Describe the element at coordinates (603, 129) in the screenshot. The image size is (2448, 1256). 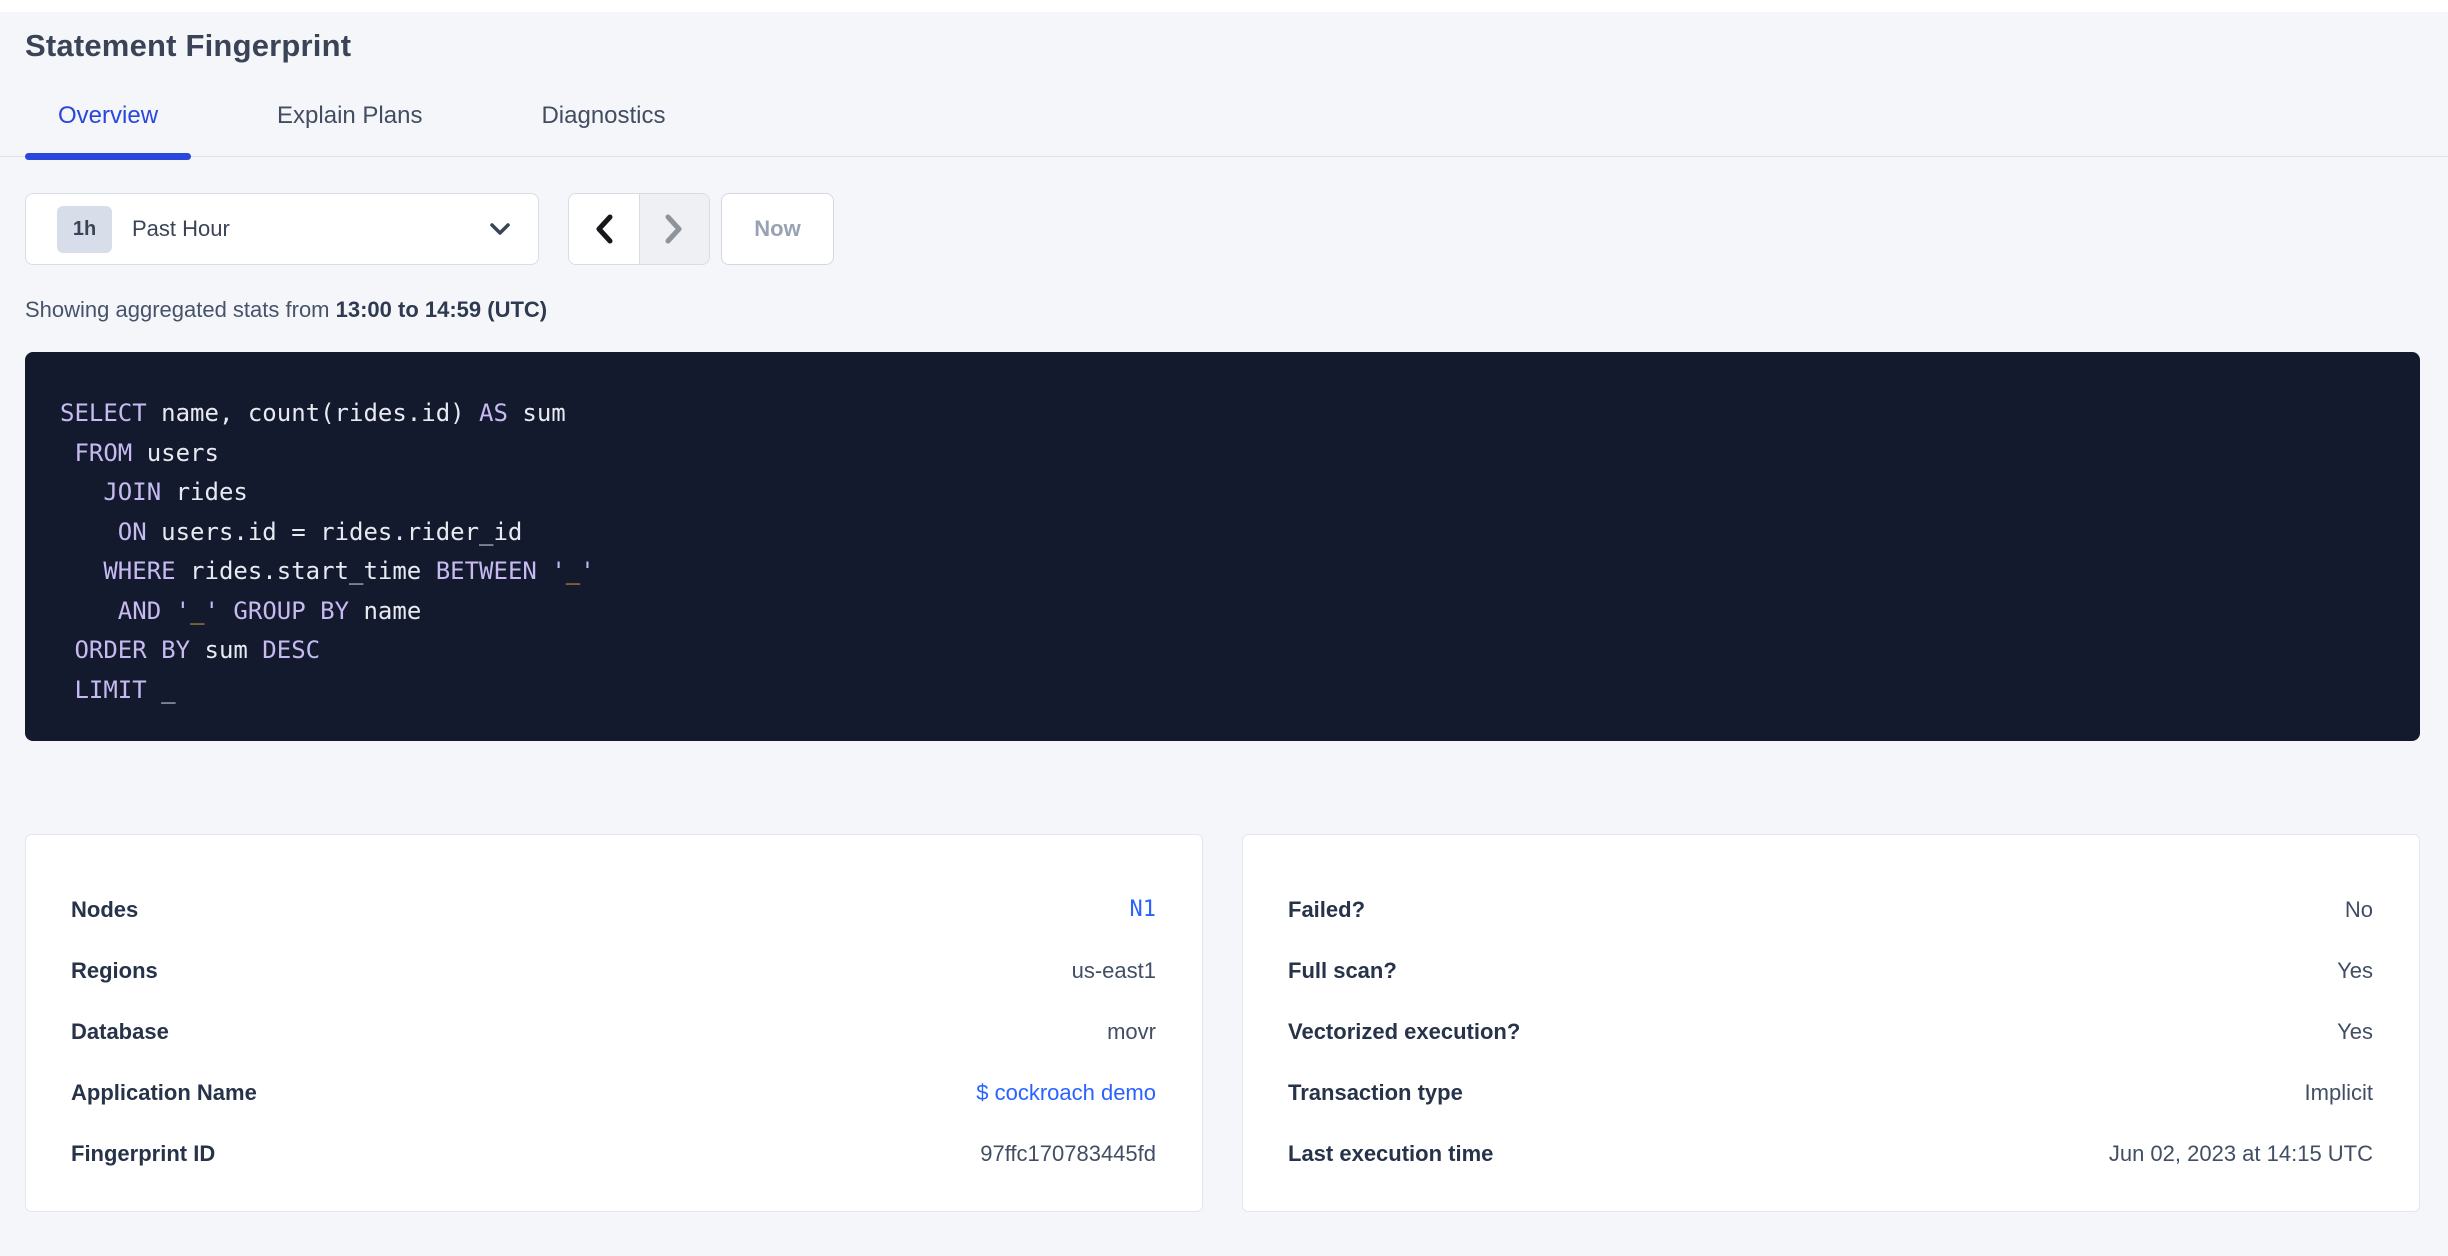
I see `tab-diagnostics: Diagnostics` at that location.